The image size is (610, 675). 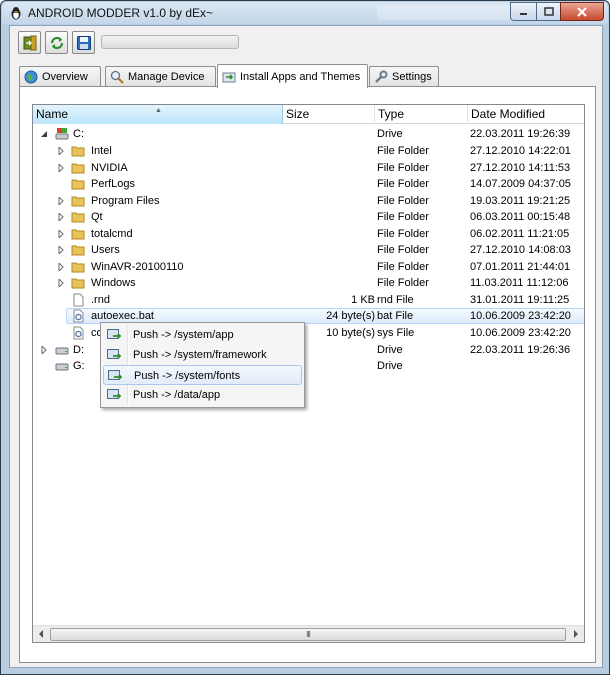 What do you see at coordinates (520, 201) in the screenshot?
I see `row-date: 19.03.2011 19:21:25` at bounding box center [520, 201].